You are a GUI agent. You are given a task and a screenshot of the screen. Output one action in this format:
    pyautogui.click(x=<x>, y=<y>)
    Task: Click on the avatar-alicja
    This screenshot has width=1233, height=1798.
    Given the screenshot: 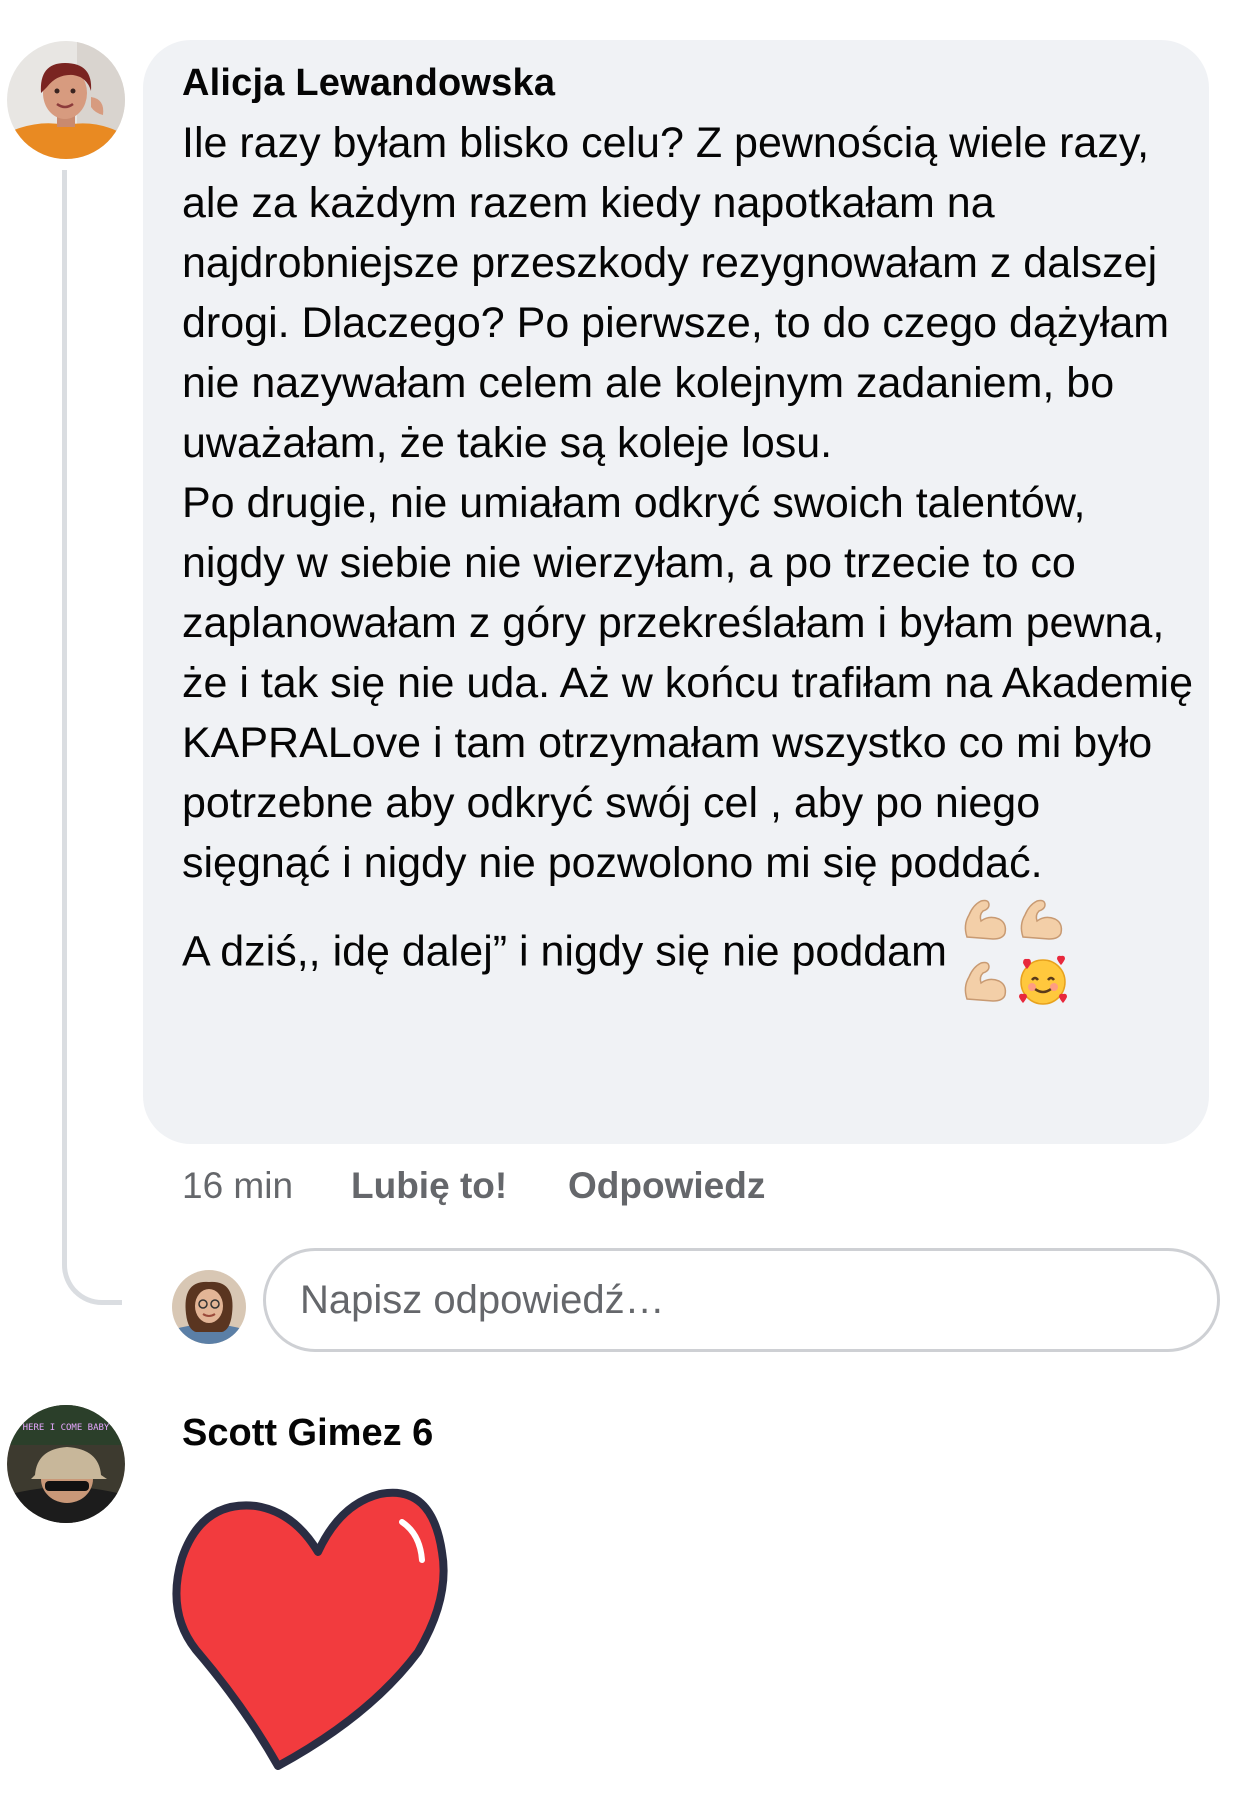 What is the action you would take?
    pyautogui.click(x=66, y=100)
    